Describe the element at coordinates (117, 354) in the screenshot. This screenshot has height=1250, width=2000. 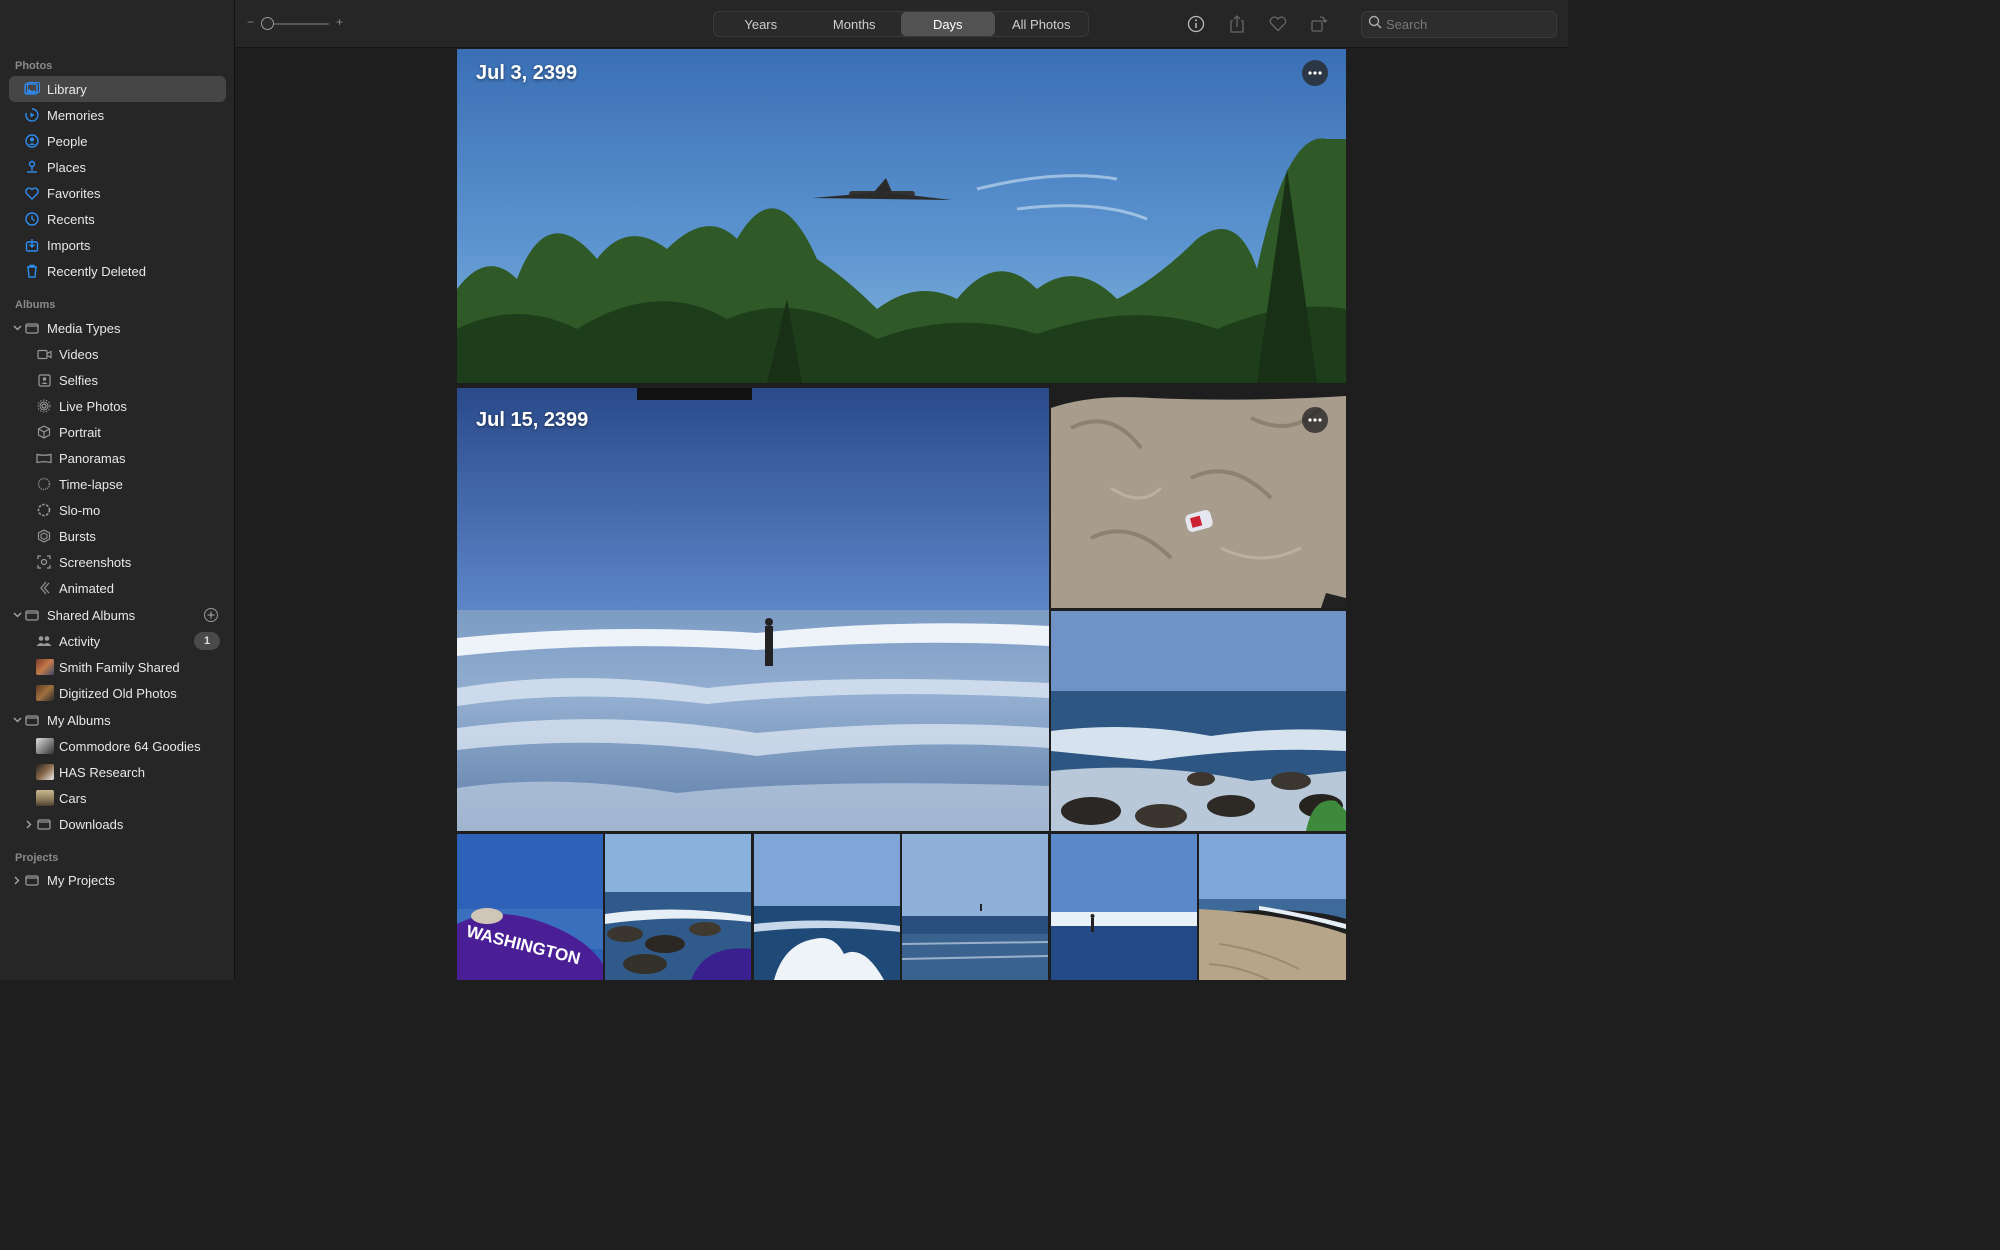
I see `sidebar-item-videos: Videos` at that location.